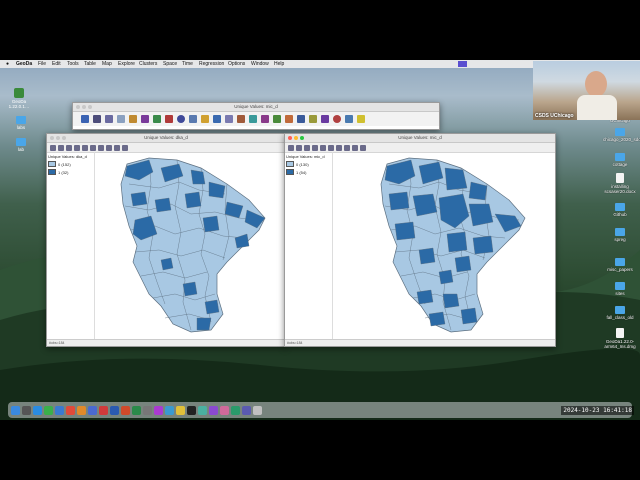  I want to click on powerpoint-icon, so click(125, 410).